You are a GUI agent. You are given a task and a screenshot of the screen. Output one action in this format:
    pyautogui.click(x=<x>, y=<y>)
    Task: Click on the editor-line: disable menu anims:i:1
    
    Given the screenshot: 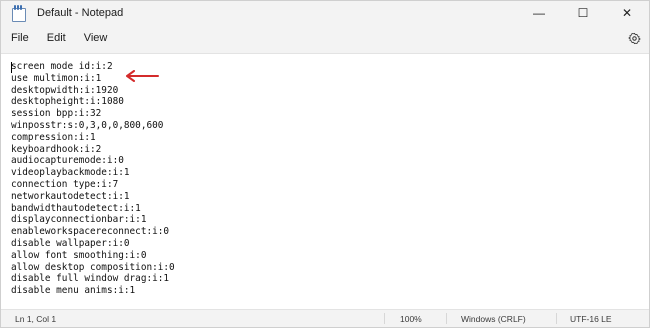 What is the action you would take?
    pyautogui.click(x=73, y=291)
    